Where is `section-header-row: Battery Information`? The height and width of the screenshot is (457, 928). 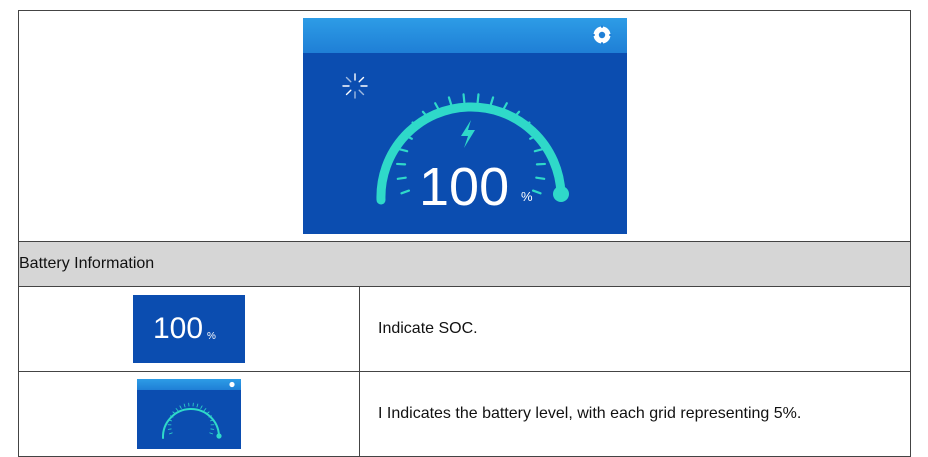 section-header-row: Battery Information is located at coordinates (465, 264).